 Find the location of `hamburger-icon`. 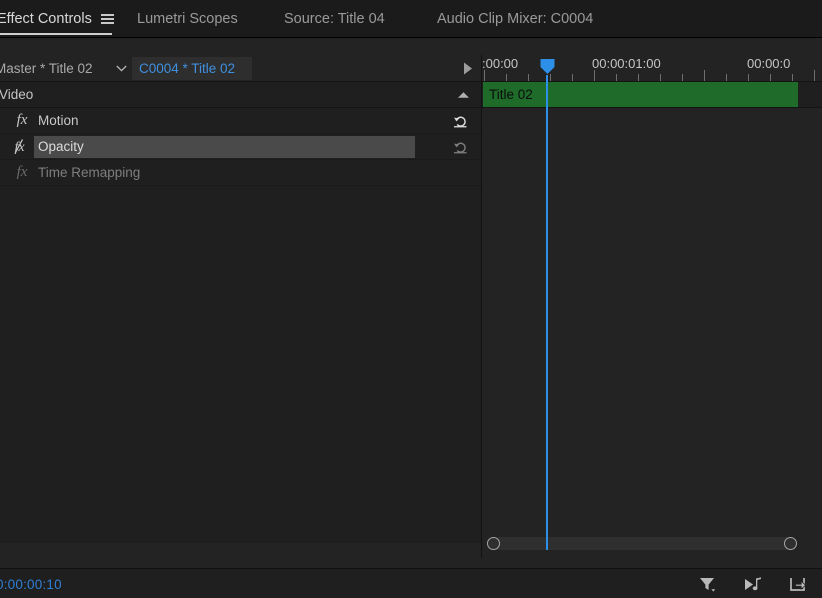

hamburger-icon is located at coordinates (107, 19).